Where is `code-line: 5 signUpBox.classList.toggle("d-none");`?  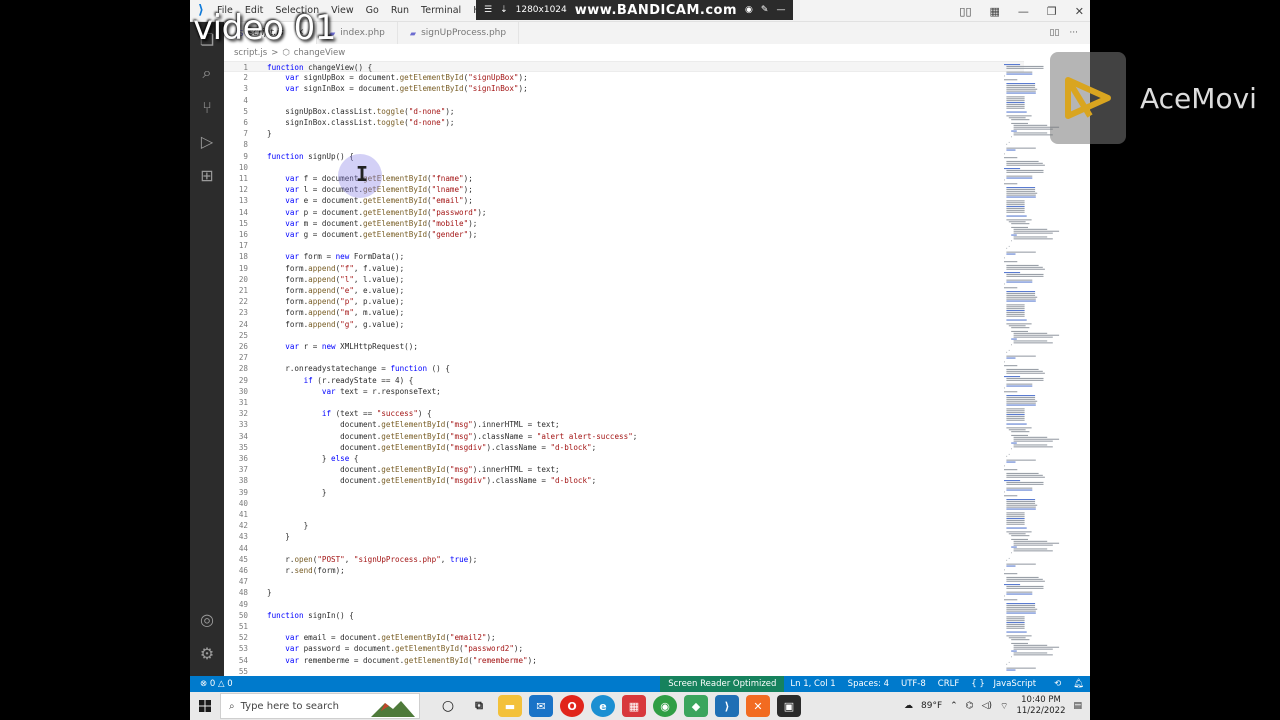
code-line: 5 signUpBox.classList.toggle("d-none"); is located at coordinates (624, 111).